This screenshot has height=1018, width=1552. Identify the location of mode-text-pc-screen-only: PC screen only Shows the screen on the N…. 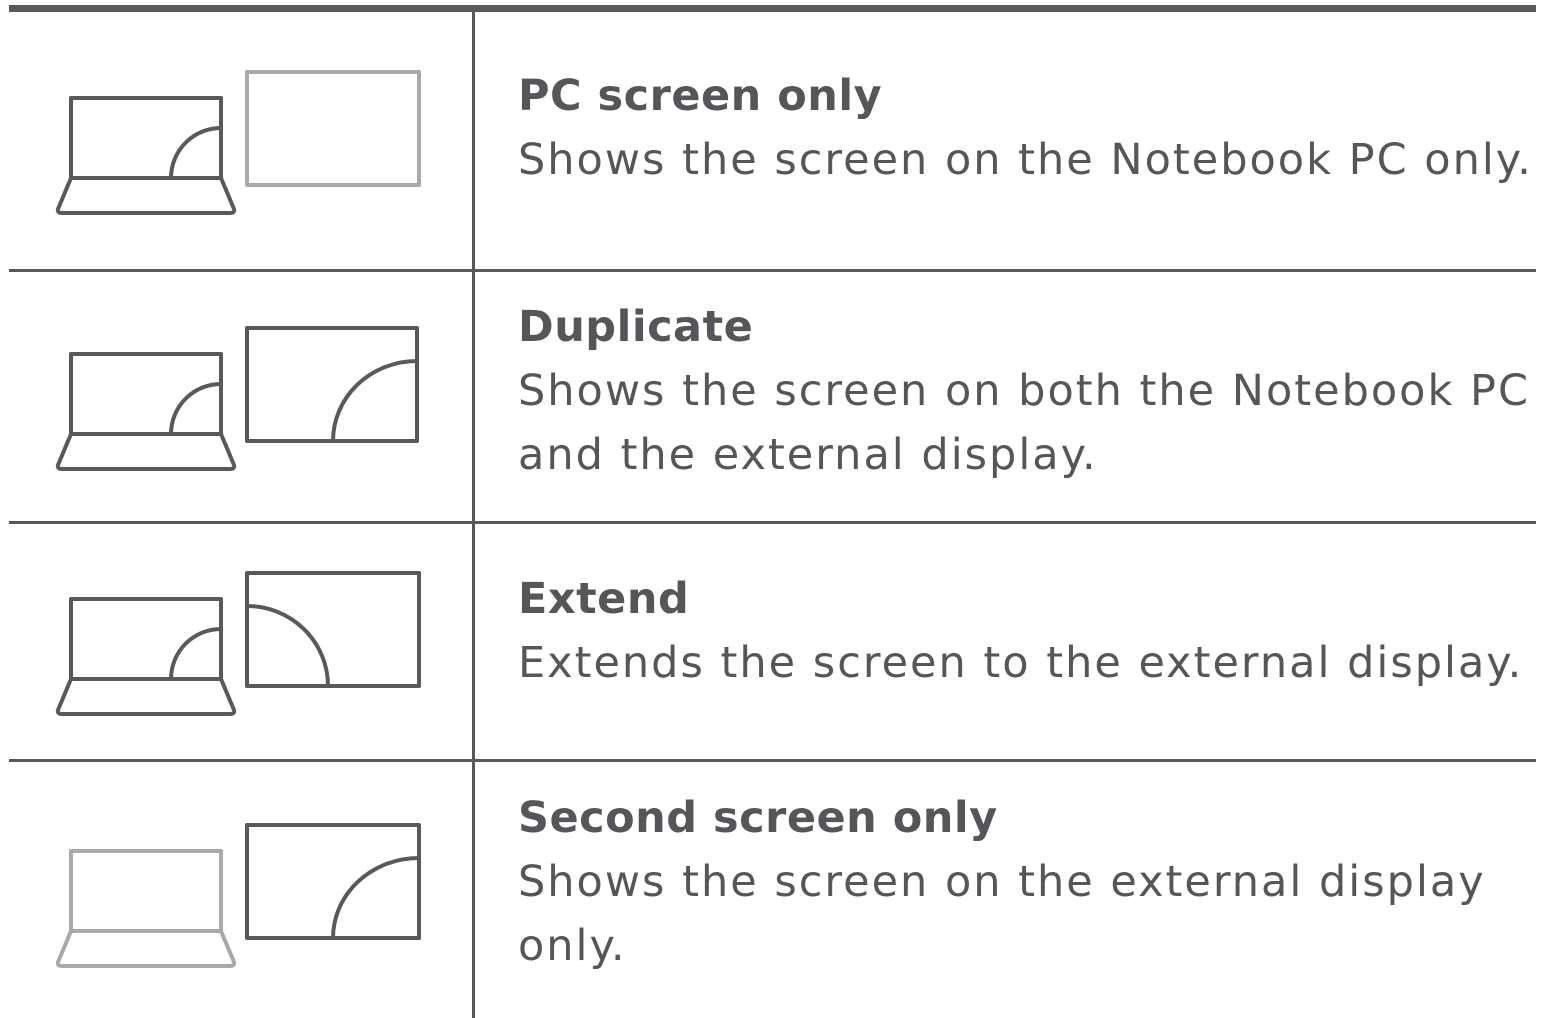
(1028, 128).